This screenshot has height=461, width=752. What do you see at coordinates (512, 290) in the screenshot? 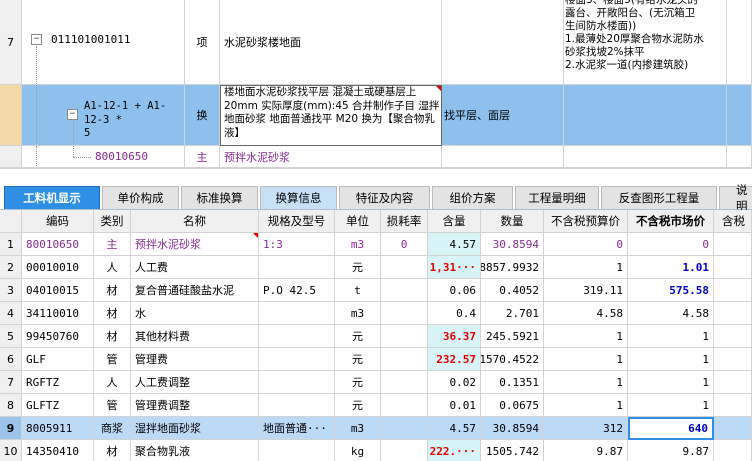
I see `cell-amount: 0.4052` at bounding box center [512, 290].